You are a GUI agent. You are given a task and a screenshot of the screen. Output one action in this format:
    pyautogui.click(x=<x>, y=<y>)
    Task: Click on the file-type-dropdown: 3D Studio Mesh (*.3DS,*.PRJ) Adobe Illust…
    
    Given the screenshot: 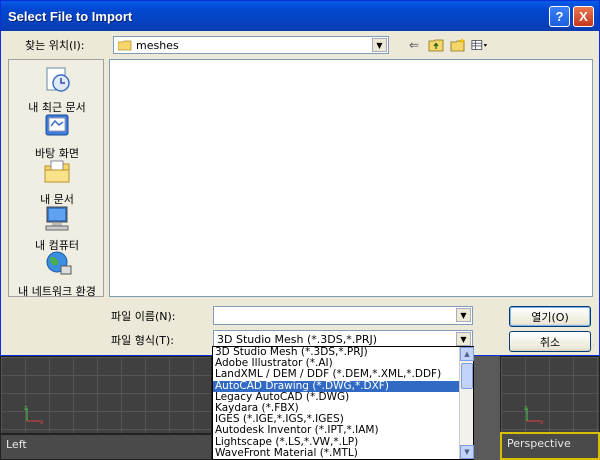 What is the action you would take?
    pyautogui.click(x=343, y=403)
    